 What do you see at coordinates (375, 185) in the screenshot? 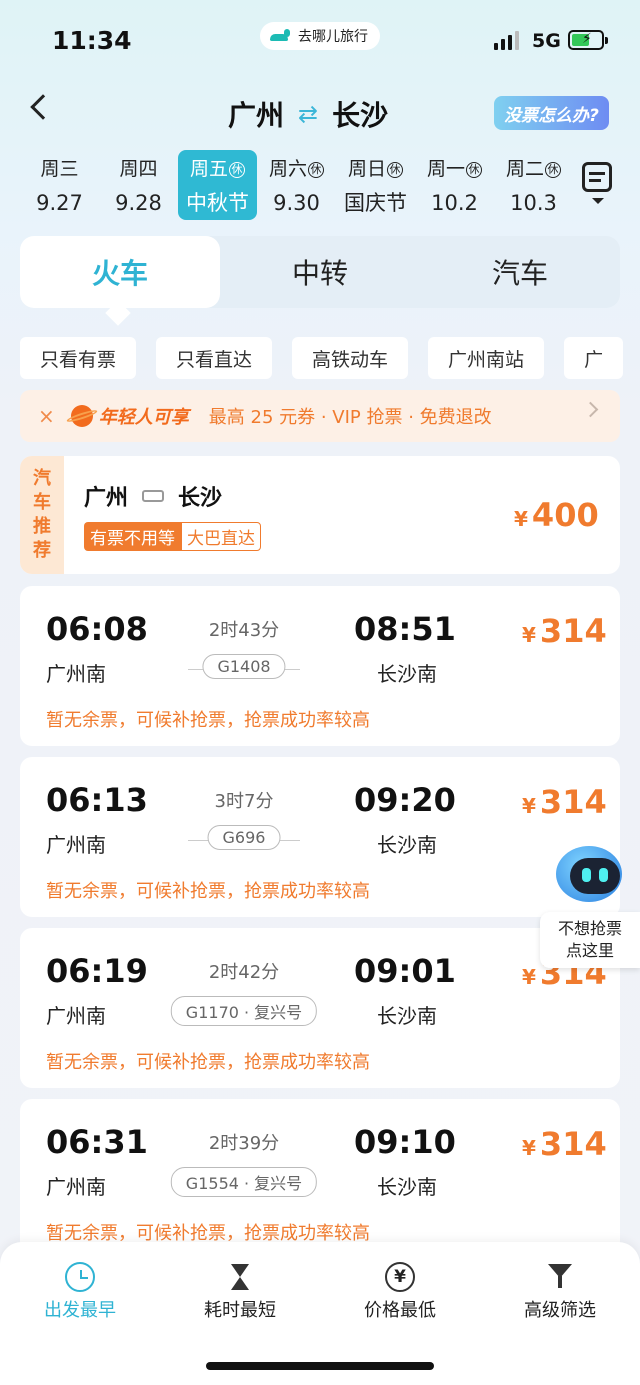
I see `date-item: 周日休国庆节` at bounding box center [375, 185].